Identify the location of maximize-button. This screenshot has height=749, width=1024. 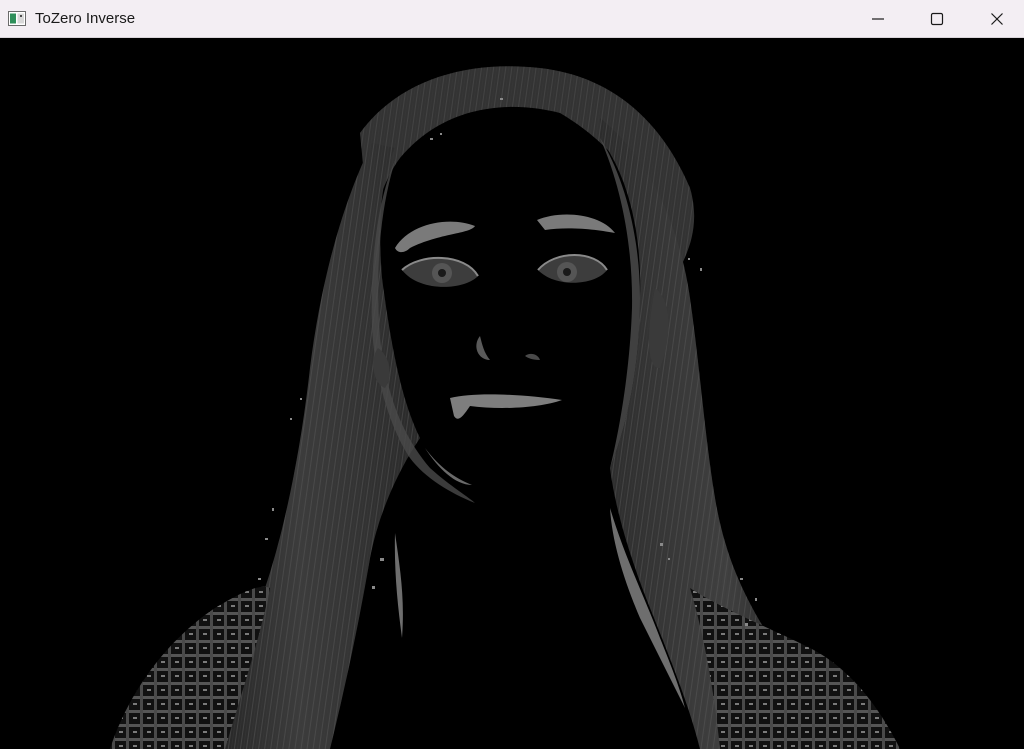
(937, 19).